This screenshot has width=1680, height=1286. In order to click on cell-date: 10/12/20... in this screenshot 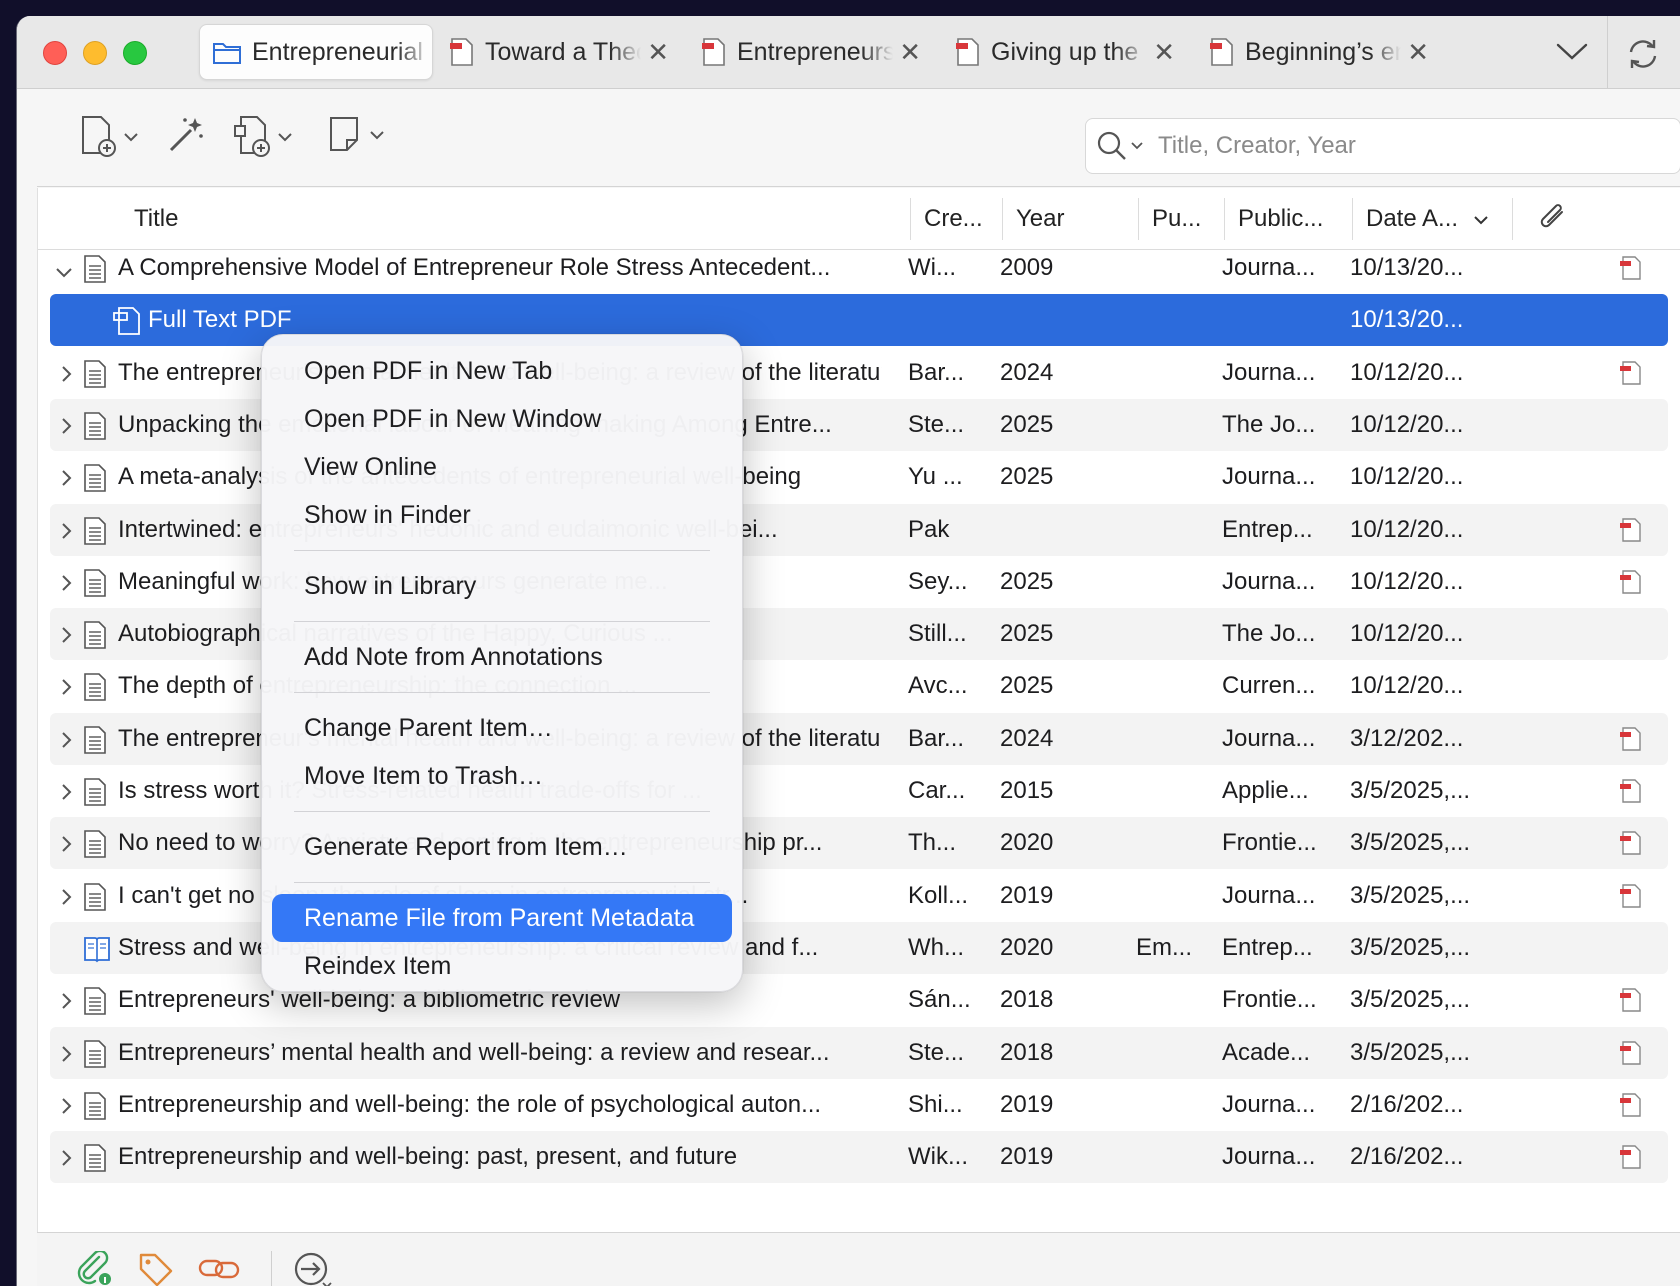, I will do `click(1407, 686)`.